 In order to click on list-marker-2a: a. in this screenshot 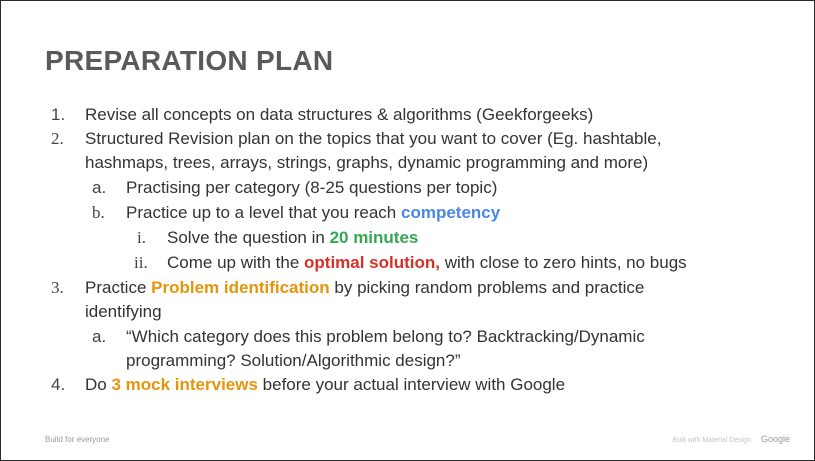, I will do `click(99, 187)`.